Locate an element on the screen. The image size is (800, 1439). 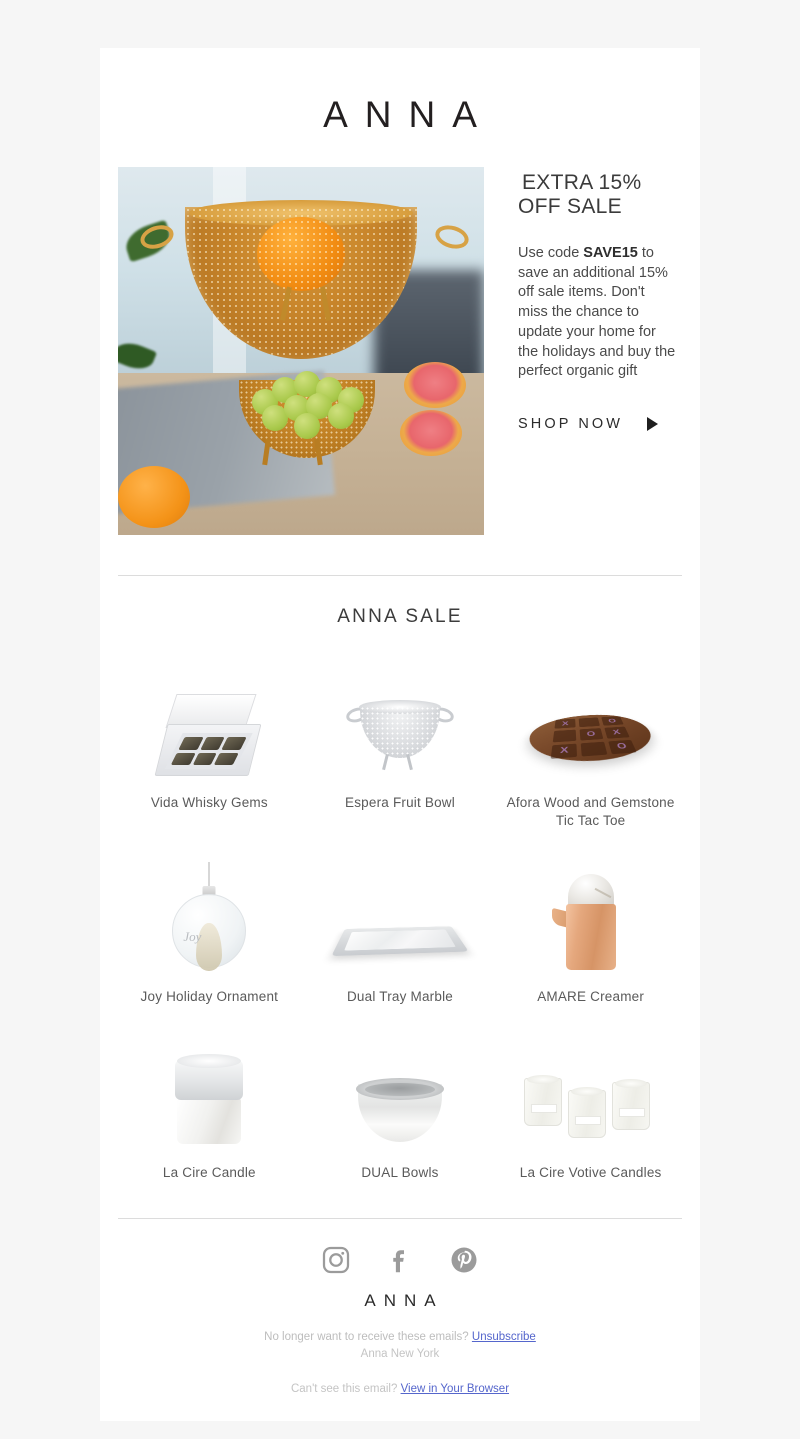
product-card: La Cire Votive Candles is located at coordinates (590, 1104).